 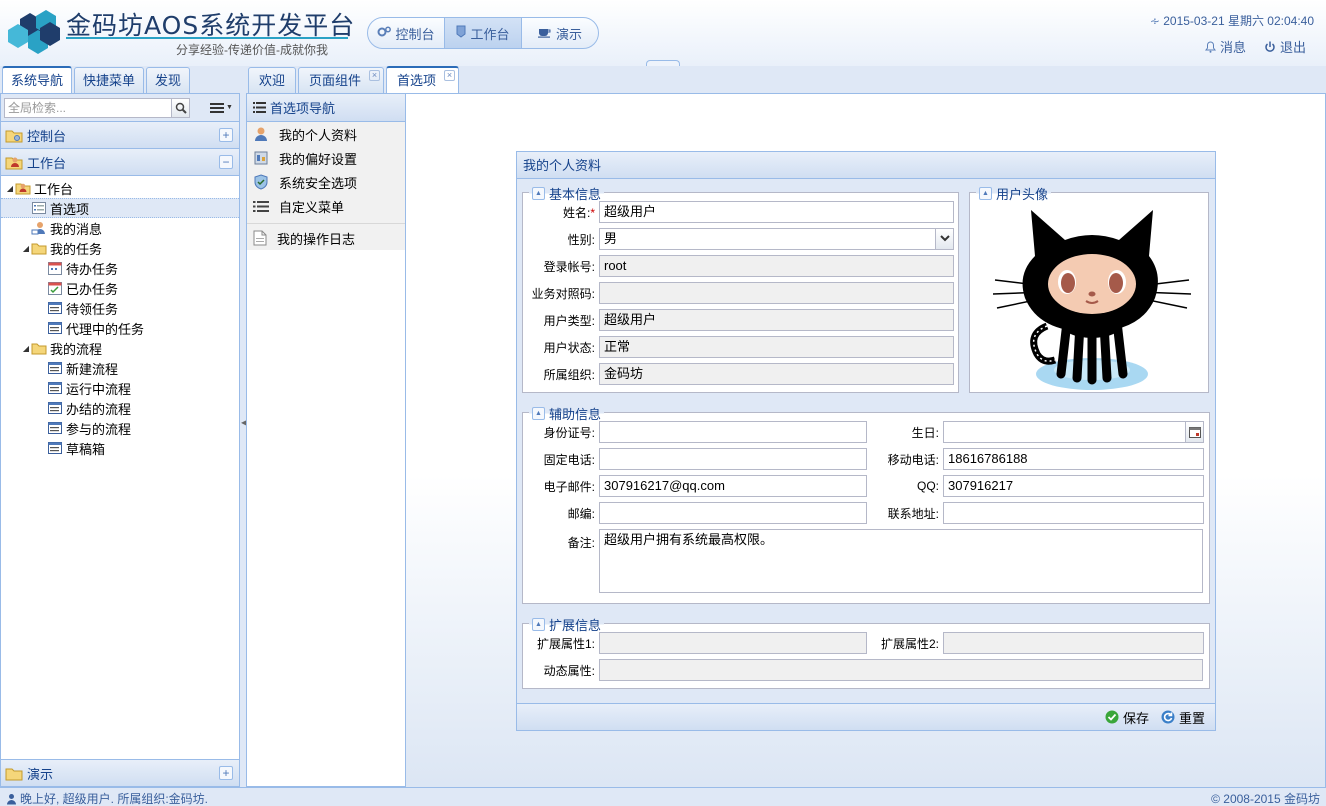 What do you see at coordinates (901, 561) in the screenshot?
I see `remark-textarea: 超级用户拥有系统最高权限。` at bounding box center [901, 561].